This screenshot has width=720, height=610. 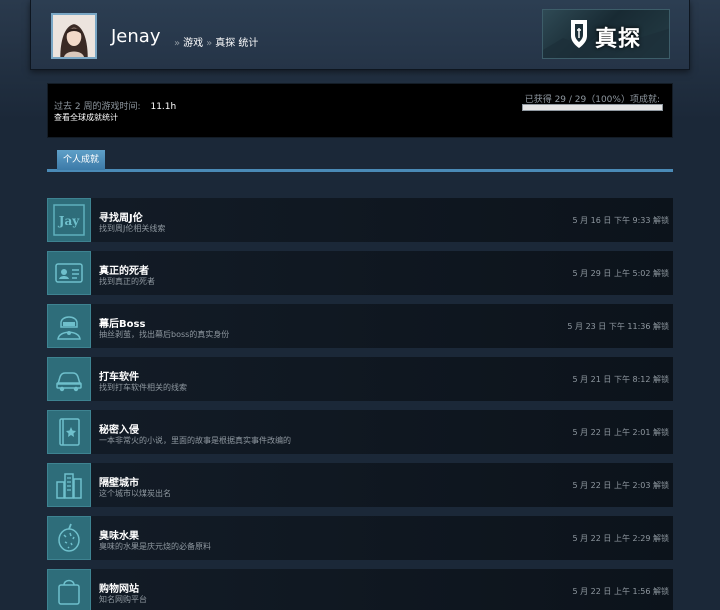 I want to click on achievement-description: 知名网购平台, so click(x=123, y=599).